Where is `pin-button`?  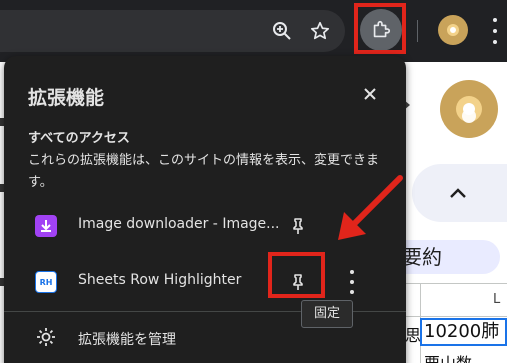
pin-button is located at coordinates (298, 226).